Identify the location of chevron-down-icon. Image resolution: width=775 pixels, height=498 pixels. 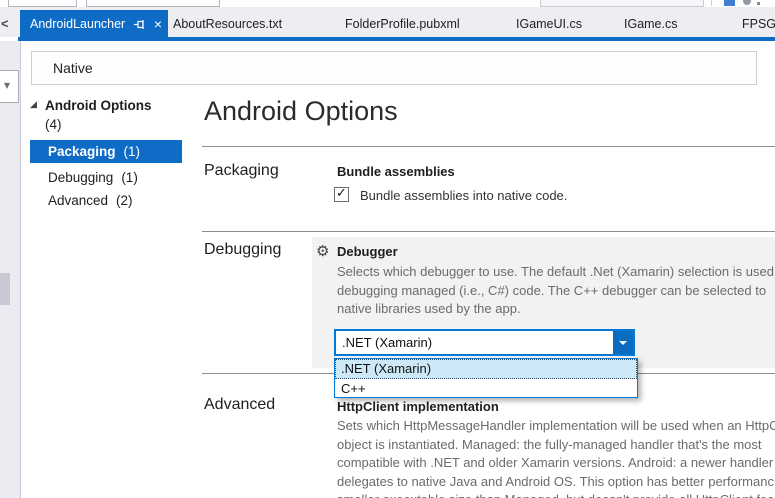
(623, 343).